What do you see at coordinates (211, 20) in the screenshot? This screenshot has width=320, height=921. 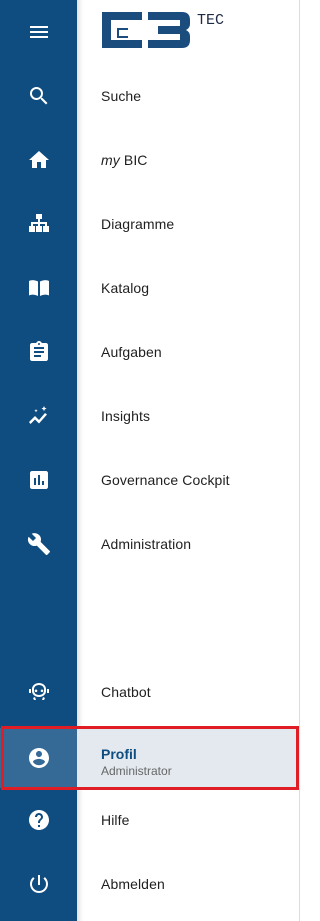 I see `logo-suffix: TEC` at bounding box center [211, 20].